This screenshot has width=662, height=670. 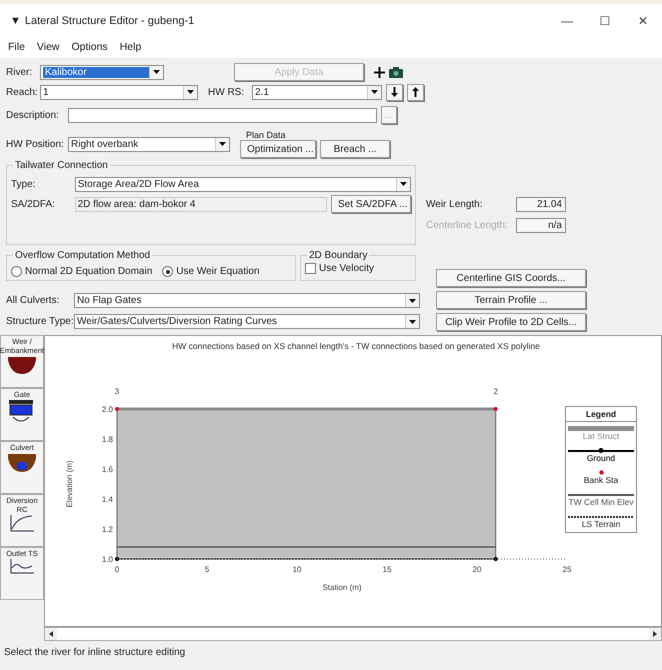 I want to click on description-field, so click(x=222, y=115).